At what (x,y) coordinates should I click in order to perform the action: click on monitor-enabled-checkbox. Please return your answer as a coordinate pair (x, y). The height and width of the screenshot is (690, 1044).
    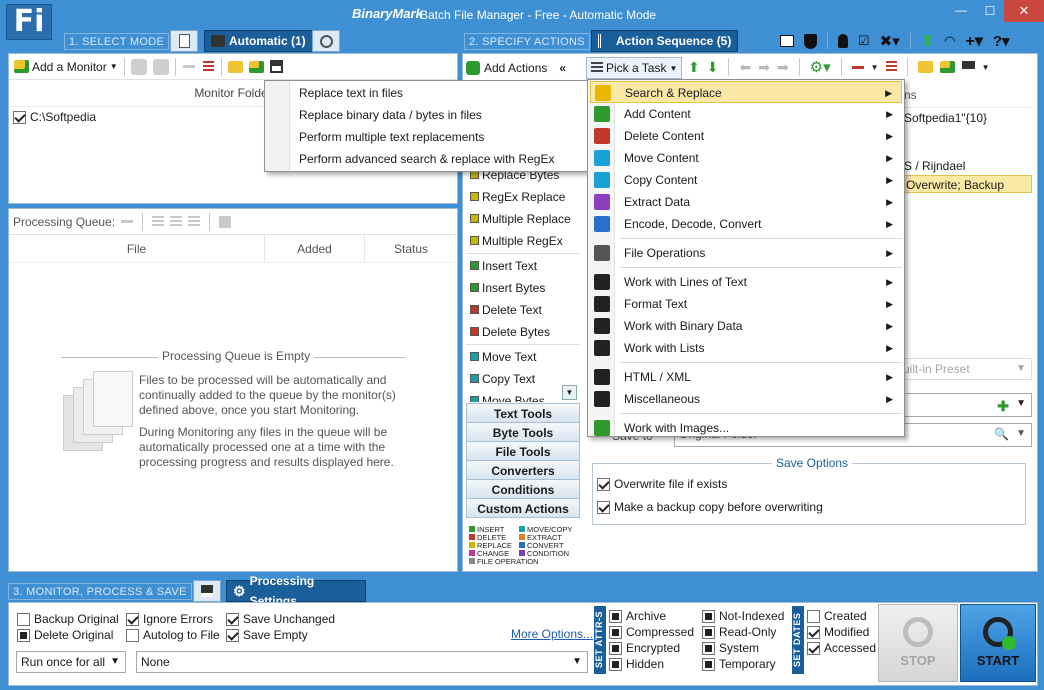
    Looking at the image, I should click on (19, 118).